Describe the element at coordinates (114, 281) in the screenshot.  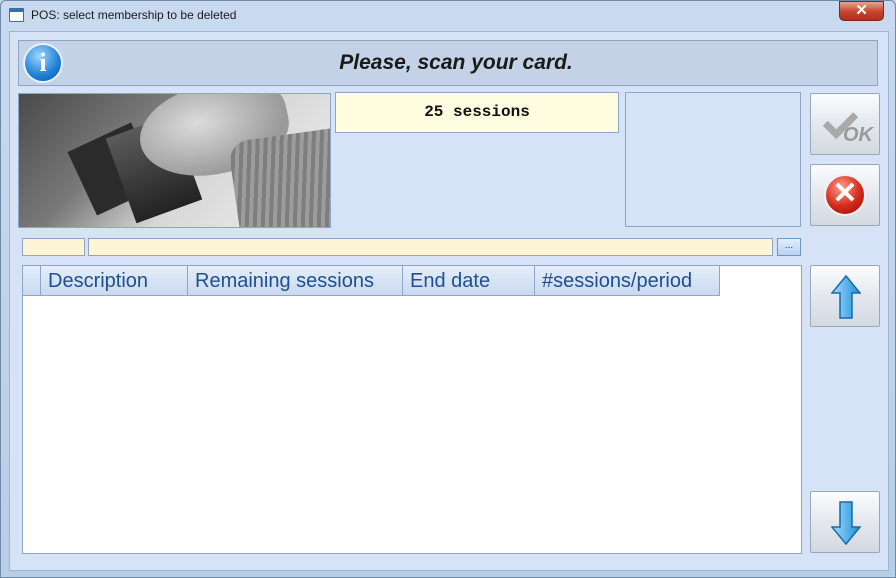
I see `column-header-description: Description` at that location.